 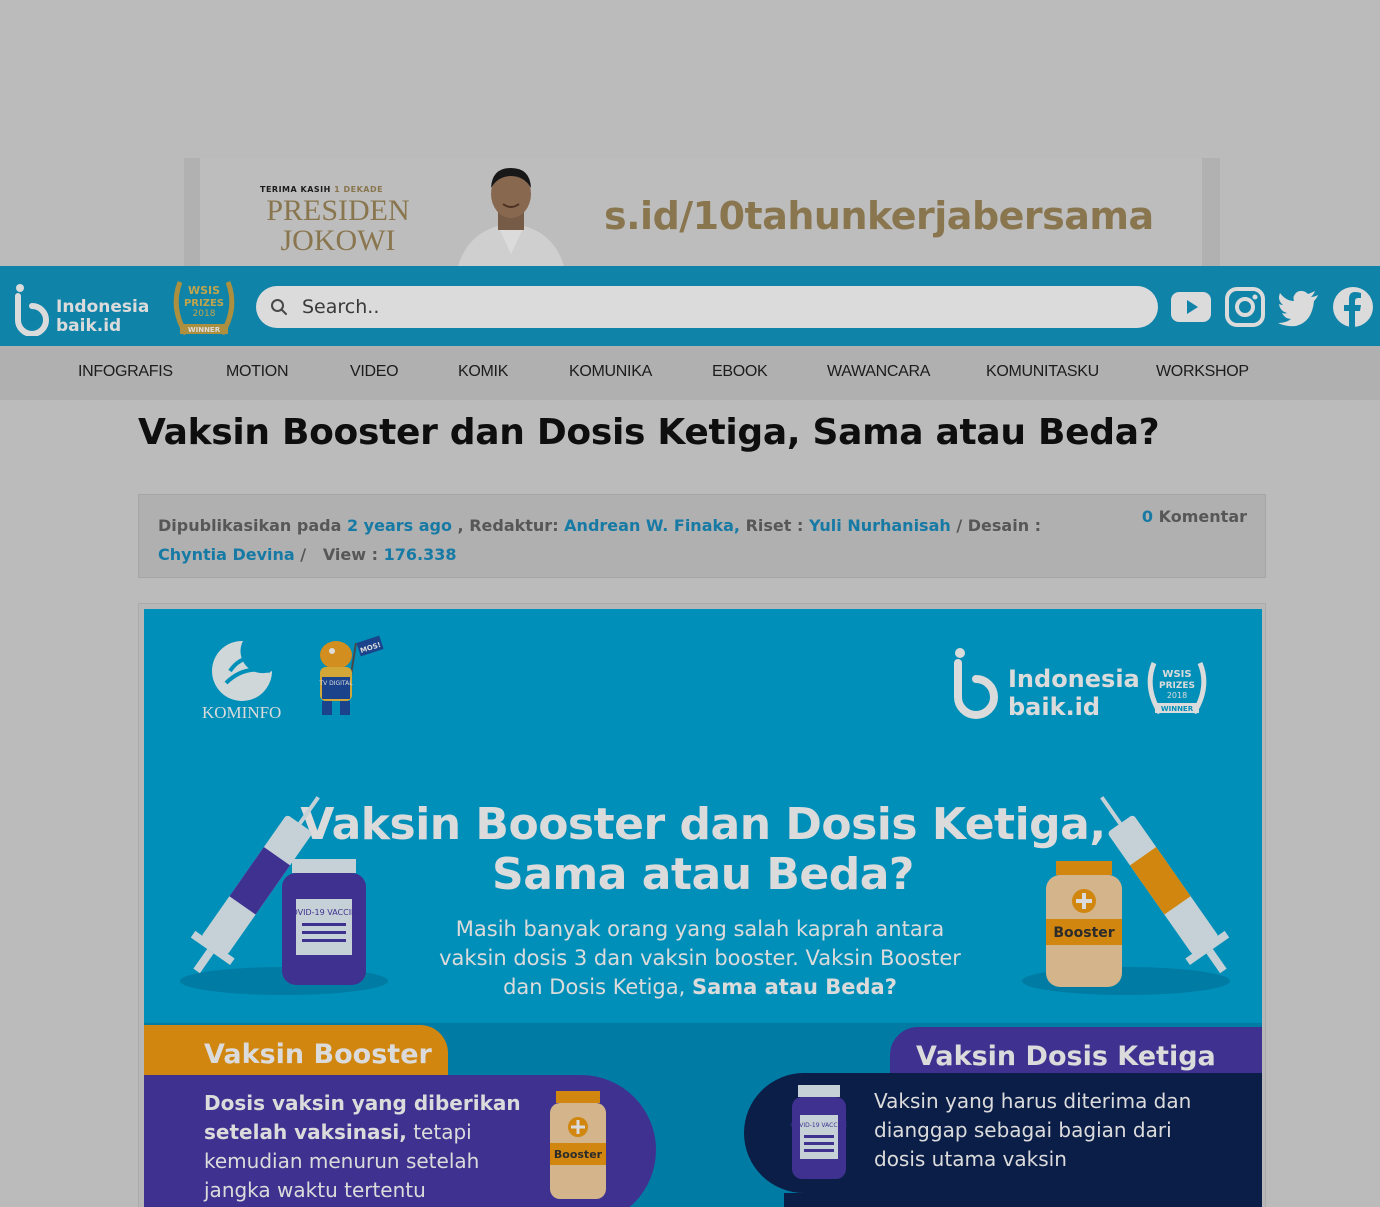 I want to click on third-dose-panel-extension, so click(x=1023, y=1200).